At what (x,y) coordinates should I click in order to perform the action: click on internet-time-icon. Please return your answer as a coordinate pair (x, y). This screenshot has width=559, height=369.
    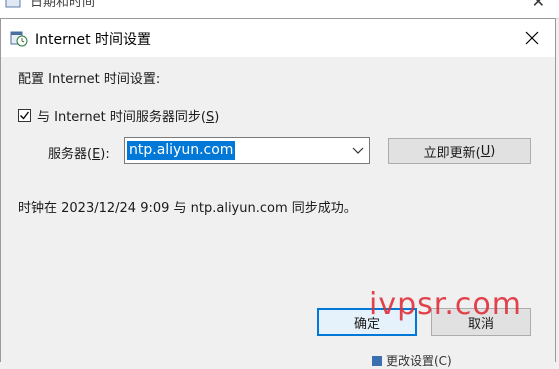
    Looking at the image, I should click on (19, 38).